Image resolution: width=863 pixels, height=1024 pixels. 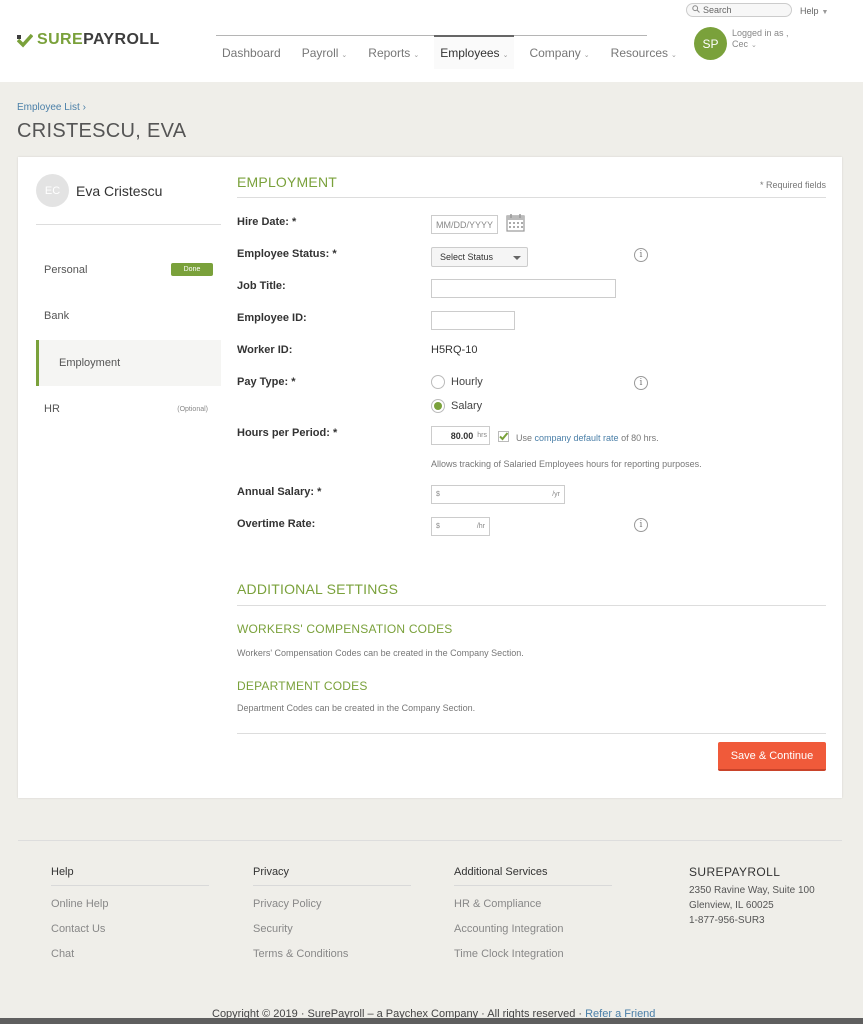 What do you see at coordinates (467, 382) in the screenshot?
I see `hourly-label: Hourly` at bounding box center [467, 382].